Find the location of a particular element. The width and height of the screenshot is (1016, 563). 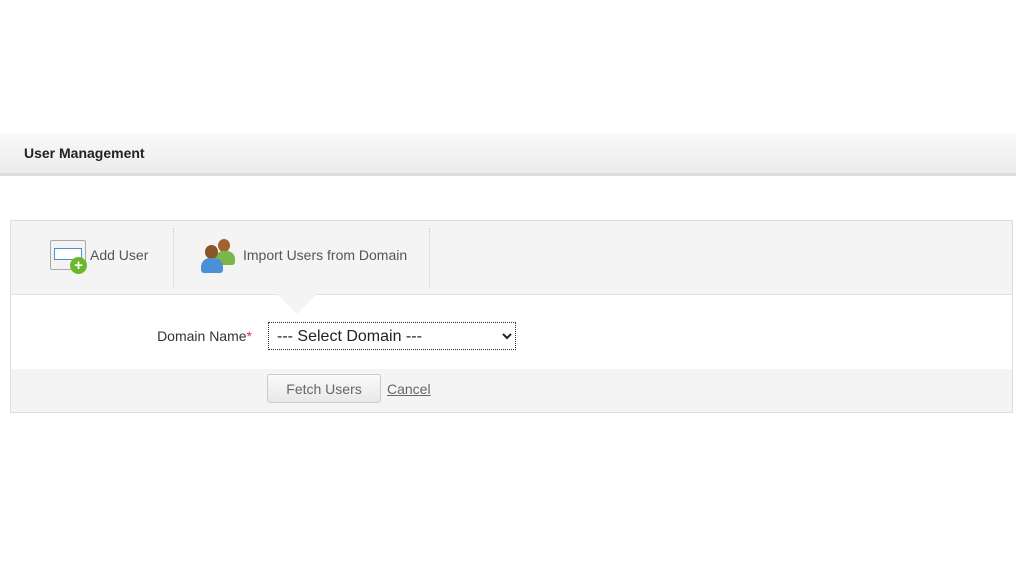

required-mark: * is located at coordinates (249, 336).